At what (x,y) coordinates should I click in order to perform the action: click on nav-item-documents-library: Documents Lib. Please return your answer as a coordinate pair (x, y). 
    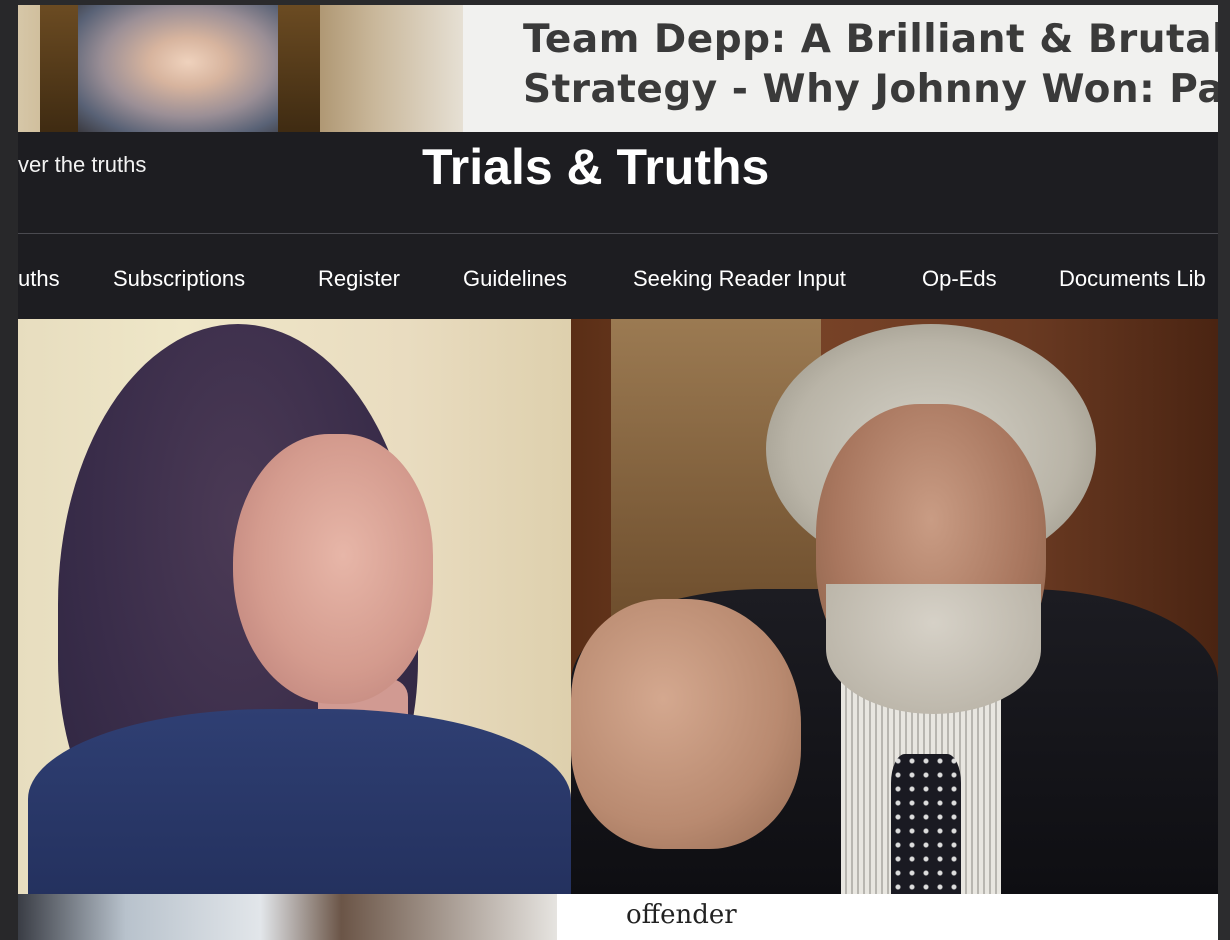
    Looking at the image, I should click on (1132, 279).